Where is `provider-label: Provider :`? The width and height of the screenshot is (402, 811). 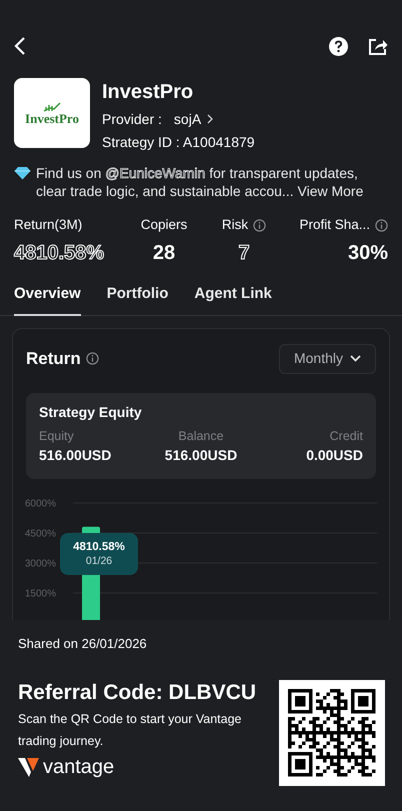 provider-label: Provider : is located at coordinates (132, 119).